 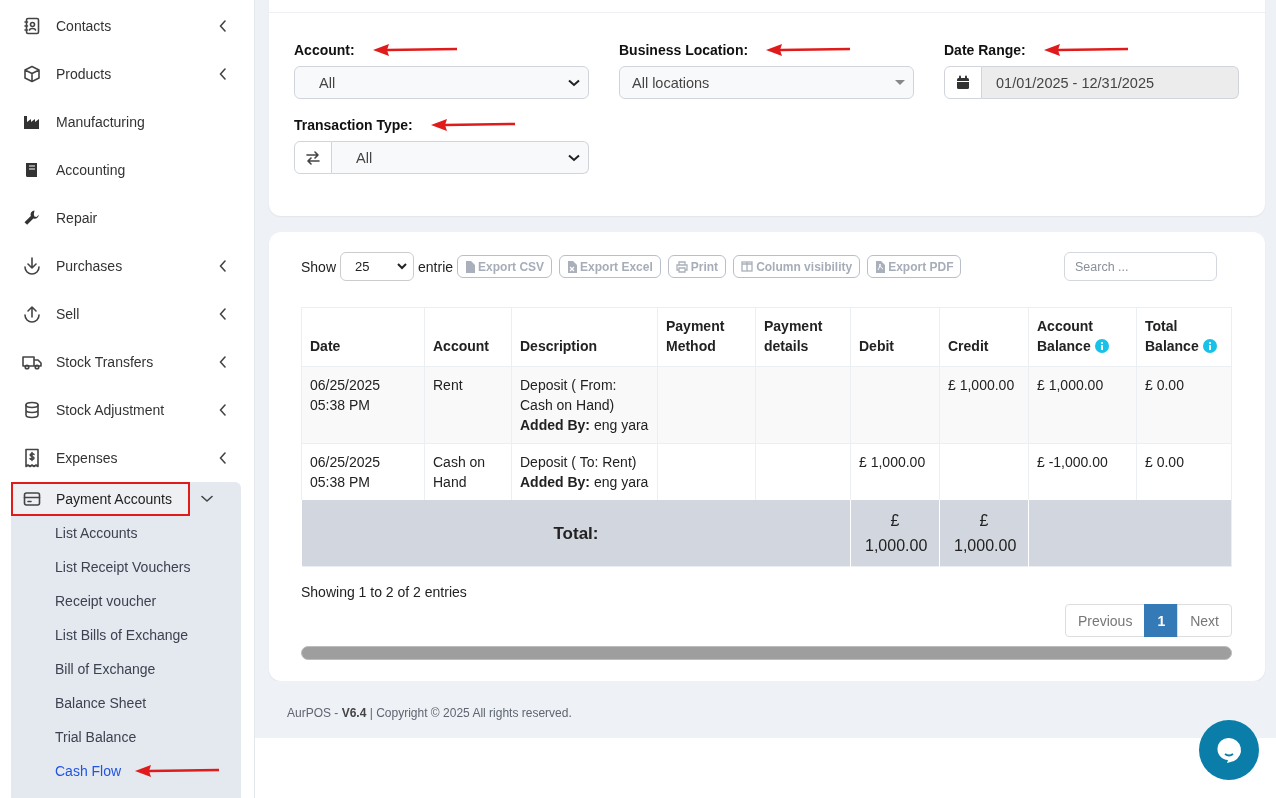 I want to click on sidebar-item: Accounting, so click(x=126, y=170).